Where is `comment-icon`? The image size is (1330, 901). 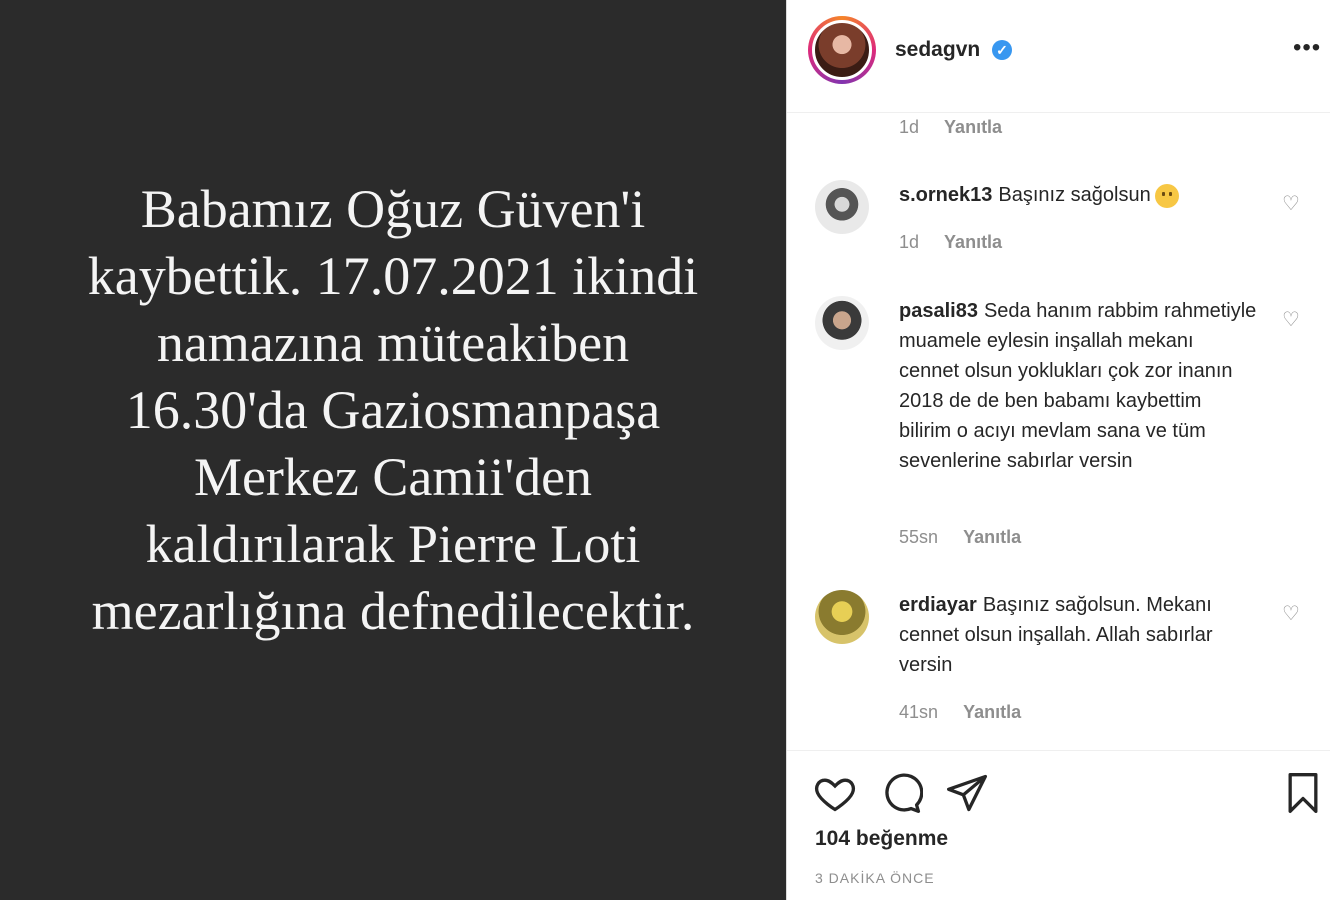 comment-icon is located at coordinates (901, 793).